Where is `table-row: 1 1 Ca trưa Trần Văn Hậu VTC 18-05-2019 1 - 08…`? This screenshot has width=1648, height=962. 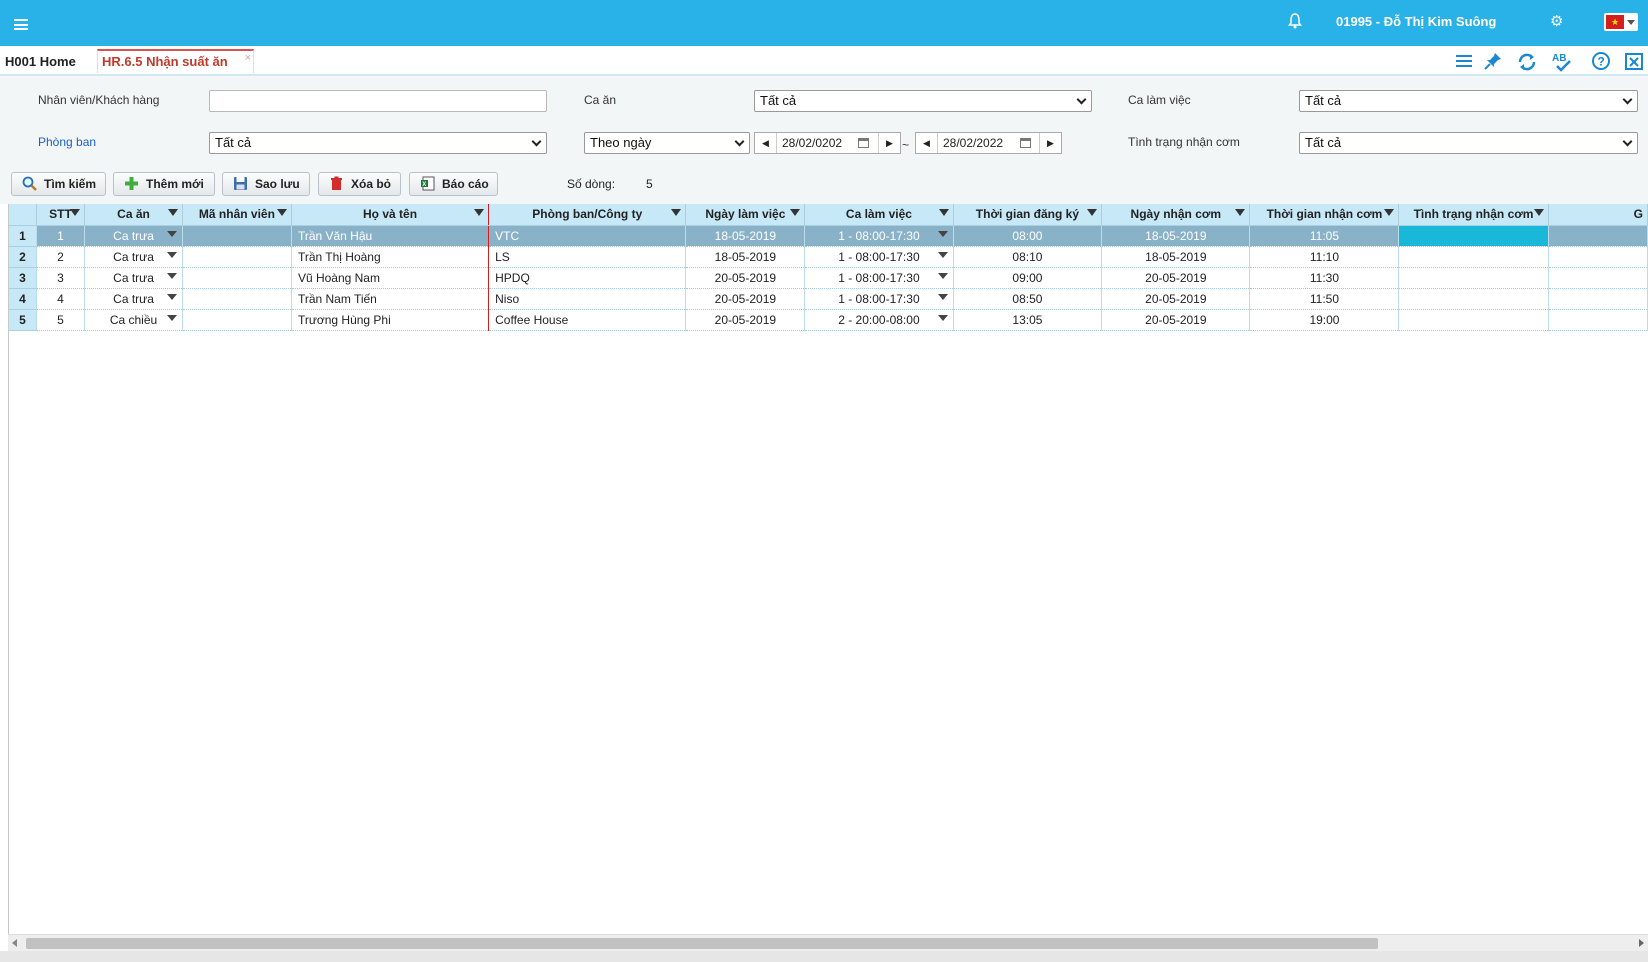 table-row: 1 1 Ca trưa Trần Văn Hậu VTC 18-05-2019 1 - 08… is located at coordinates (828, 236).